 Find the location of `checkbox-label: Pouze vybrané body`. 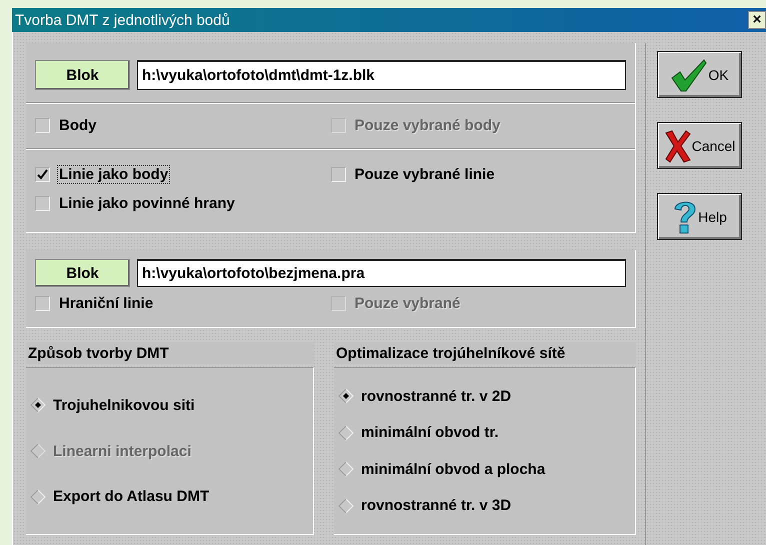

checkbox-label: Pouze vybrané body is located at coordinates (428, 125).